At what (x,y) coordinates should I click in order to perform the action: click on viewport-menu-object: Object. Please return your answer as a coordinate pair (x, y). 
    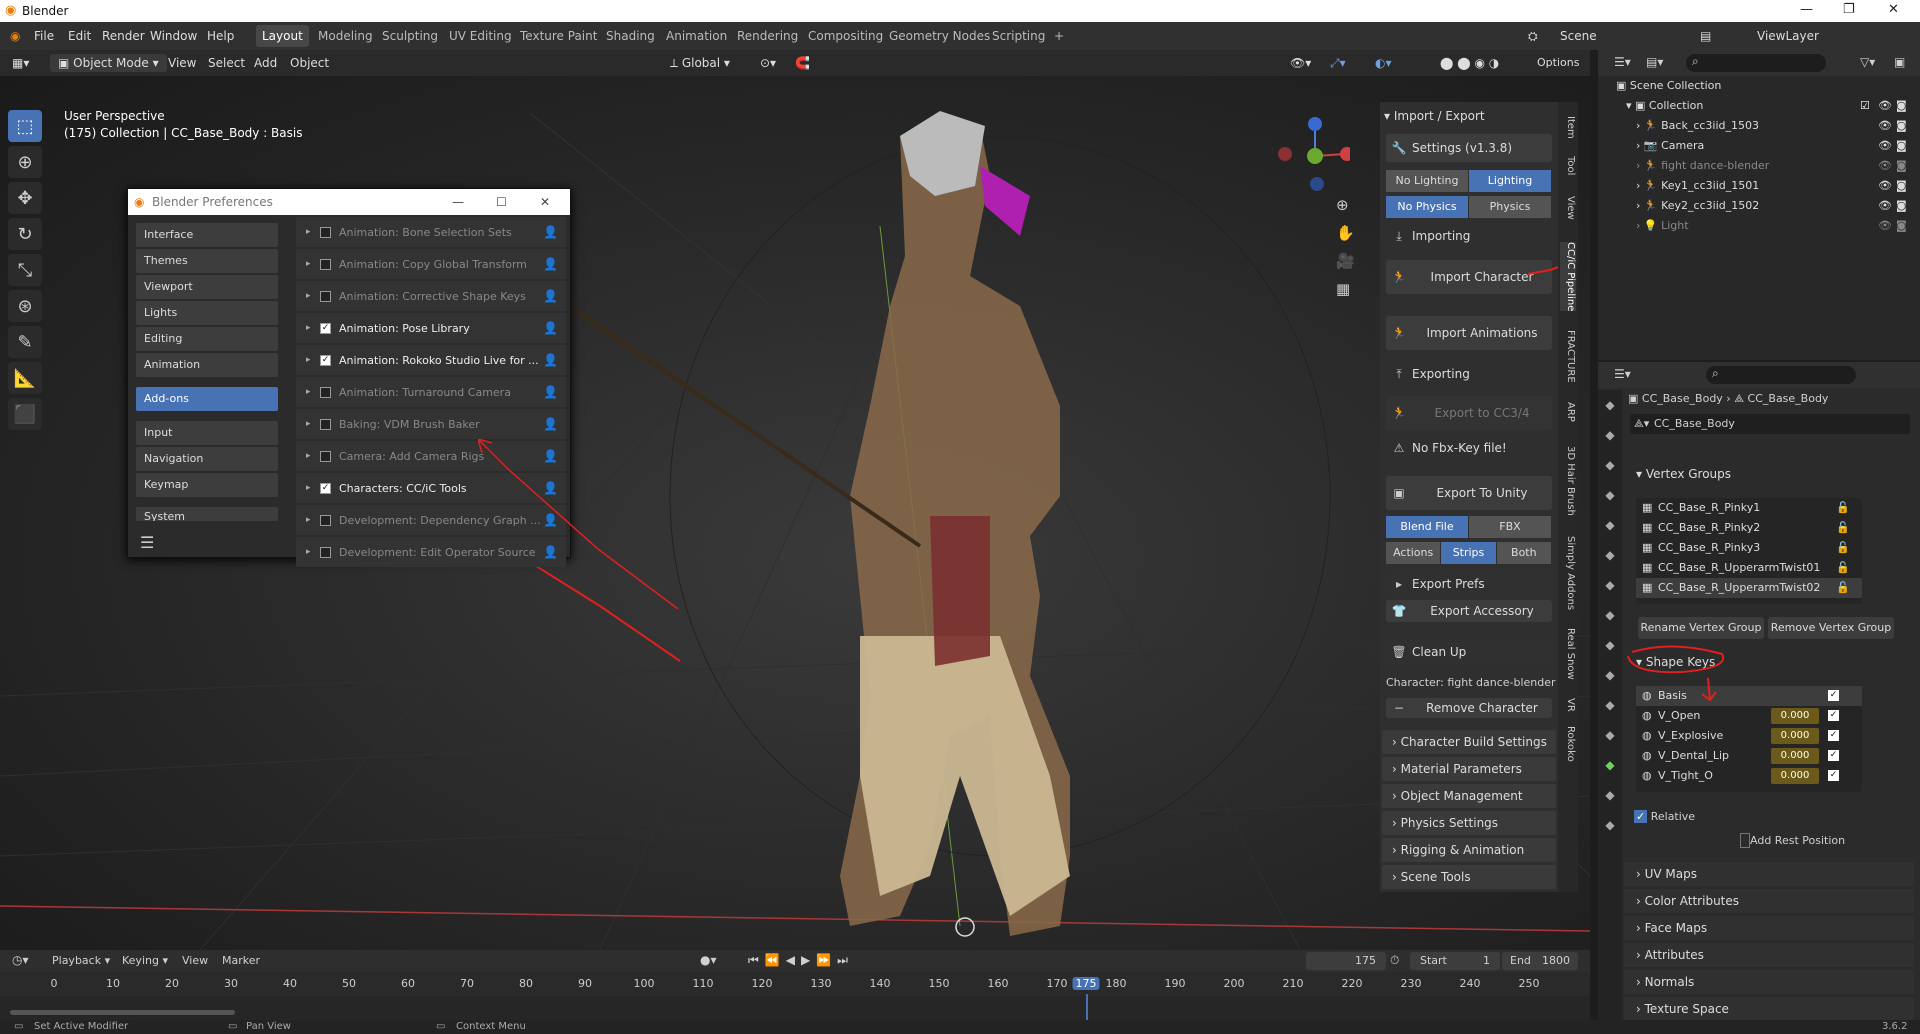
    Looking at the image, I should click on (309, 63).